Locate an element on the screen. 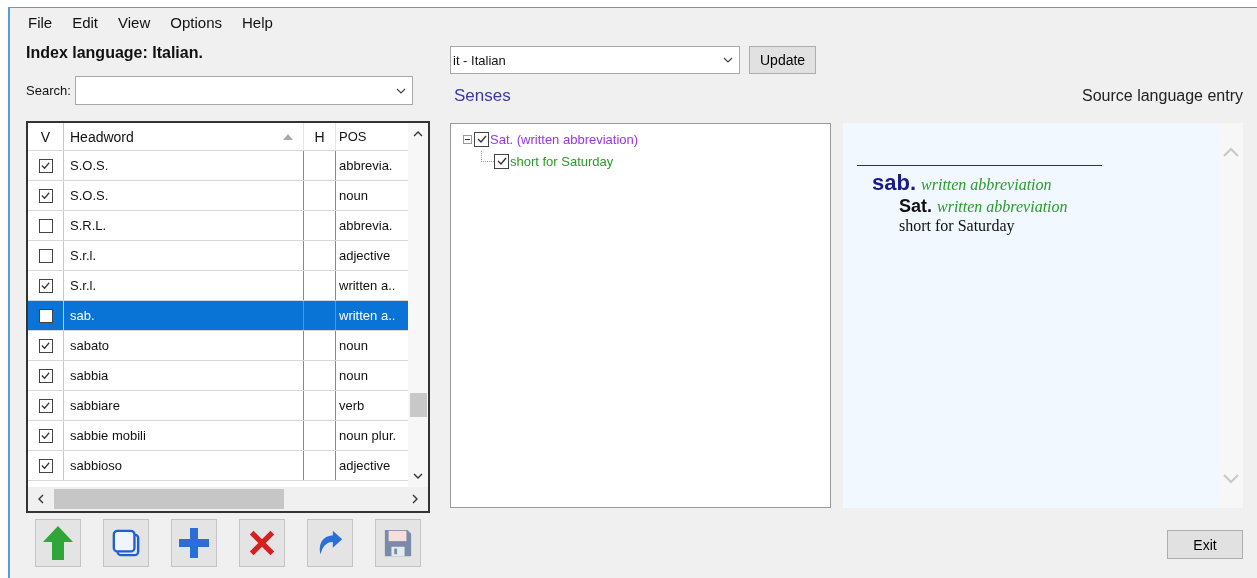 This screenshot has width=1257, height=578. table-cell-text: verb is located at coordinates (352, 406).